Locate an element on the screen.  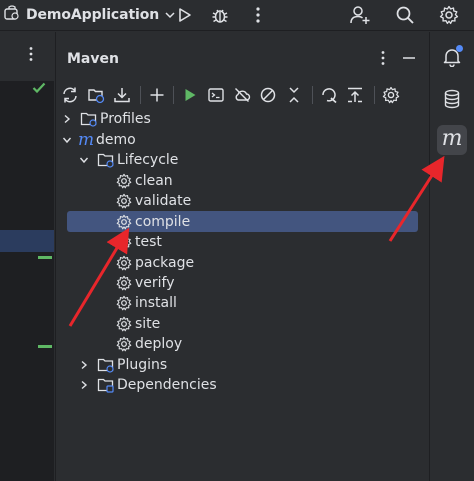
bug-icon is located at coordinates (220, 16).